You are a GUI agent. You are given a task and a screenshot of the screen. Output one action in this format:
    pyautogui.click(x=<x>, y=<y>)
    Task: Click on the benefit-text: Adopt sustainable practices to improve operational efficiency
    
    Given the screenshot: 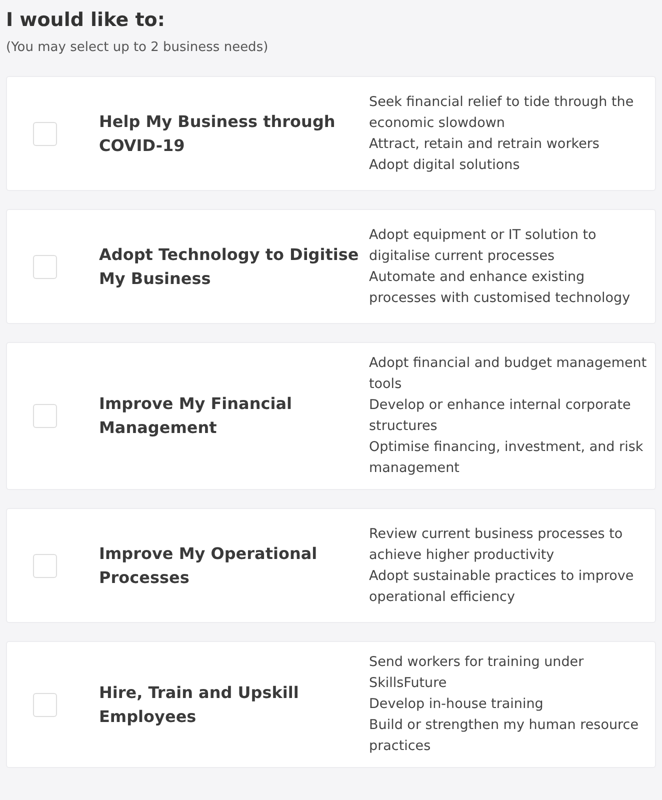 What is the action you would take?
    pyautogui.click(x=502, y=586)
    